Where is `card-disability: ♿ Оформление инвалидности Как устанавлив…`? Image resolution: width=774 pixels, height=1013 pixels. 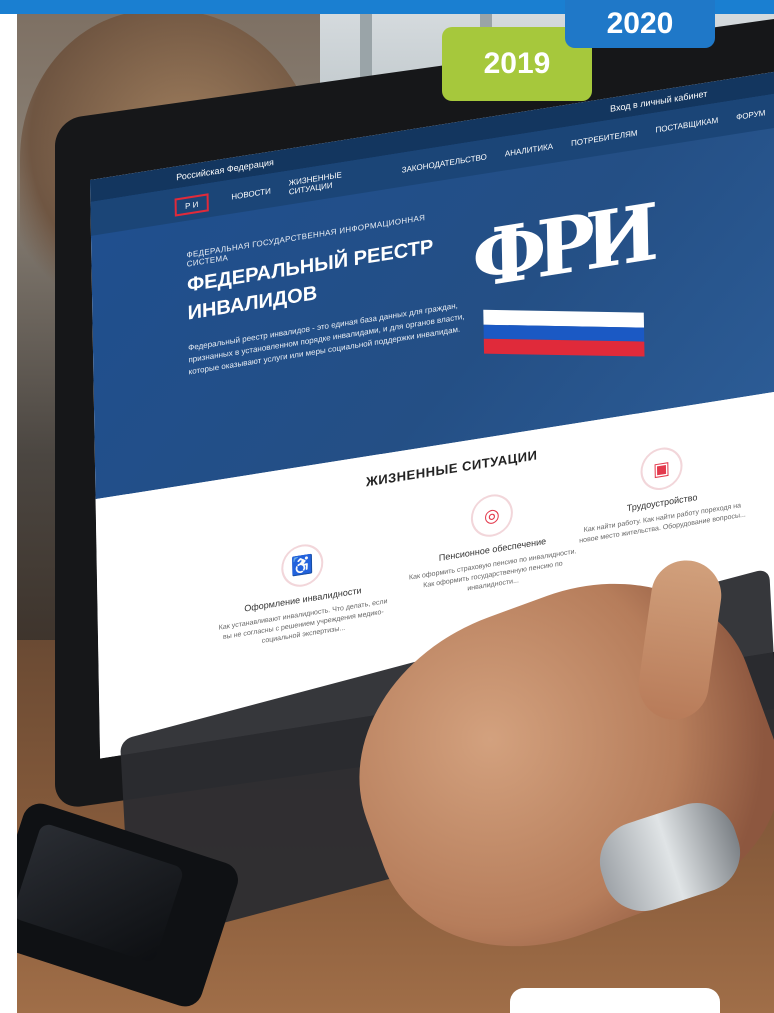
card-disability: ♿ Оформление инвалидности Как устанавлив… is located at coordinates (303, 593).